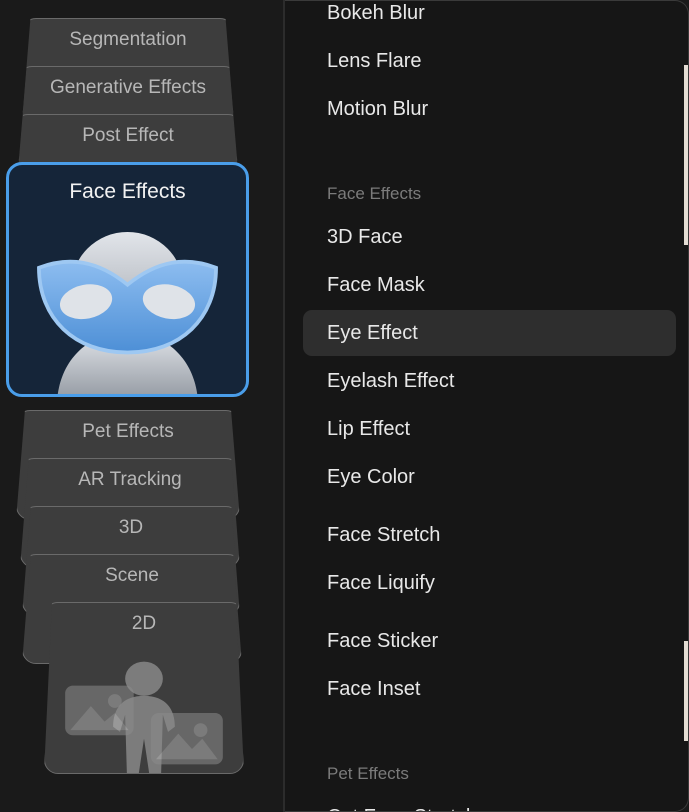 The width and height of the screenshot is (689, 812). I want to click on effect-entry-label: Face Effects, so click(374, 193).